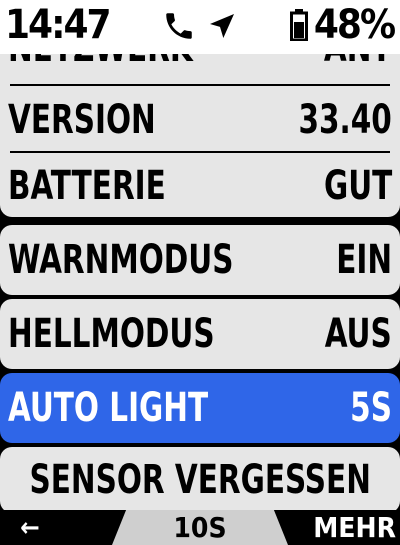  I want to click on forget-sensor-button: SENSOR VERGESSEN, so click(200, 480).